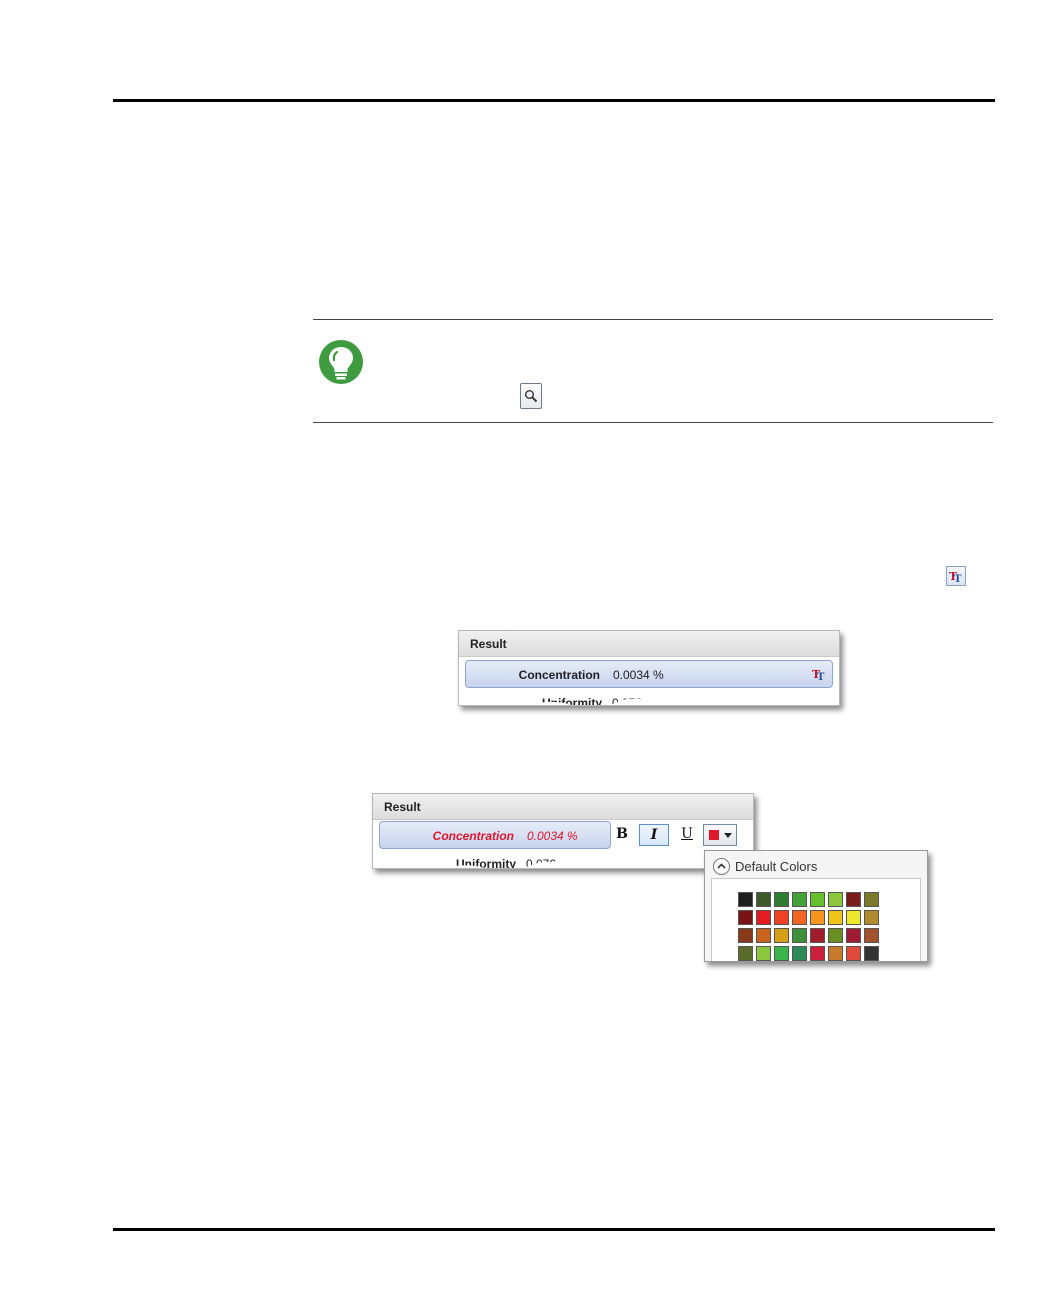  I want to click on color-swatch-grid, so click(808, 926).